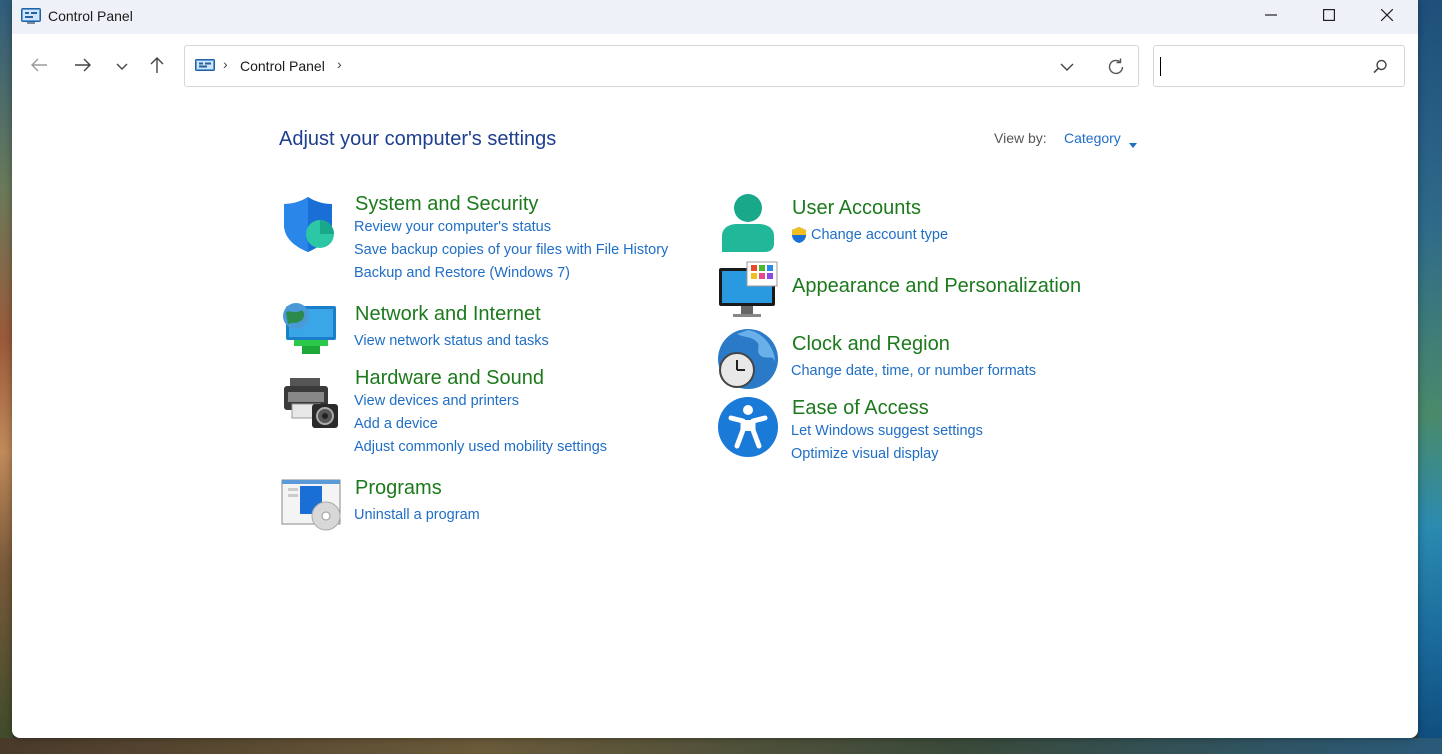  I want to click on arrow-up-icon, so click(157, 67).